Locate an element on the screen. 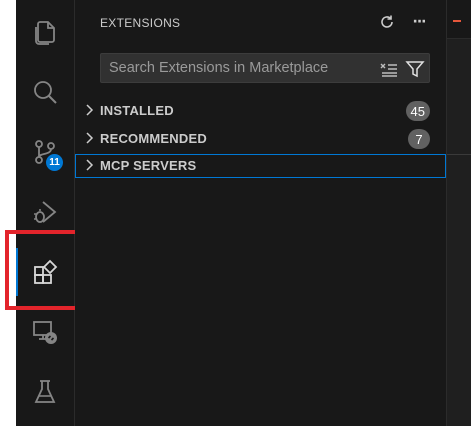 The width and height of the screenshot is (471, 426). section-mcp-servers-label: MCP SERVERS is located at coordinates (148, 165).